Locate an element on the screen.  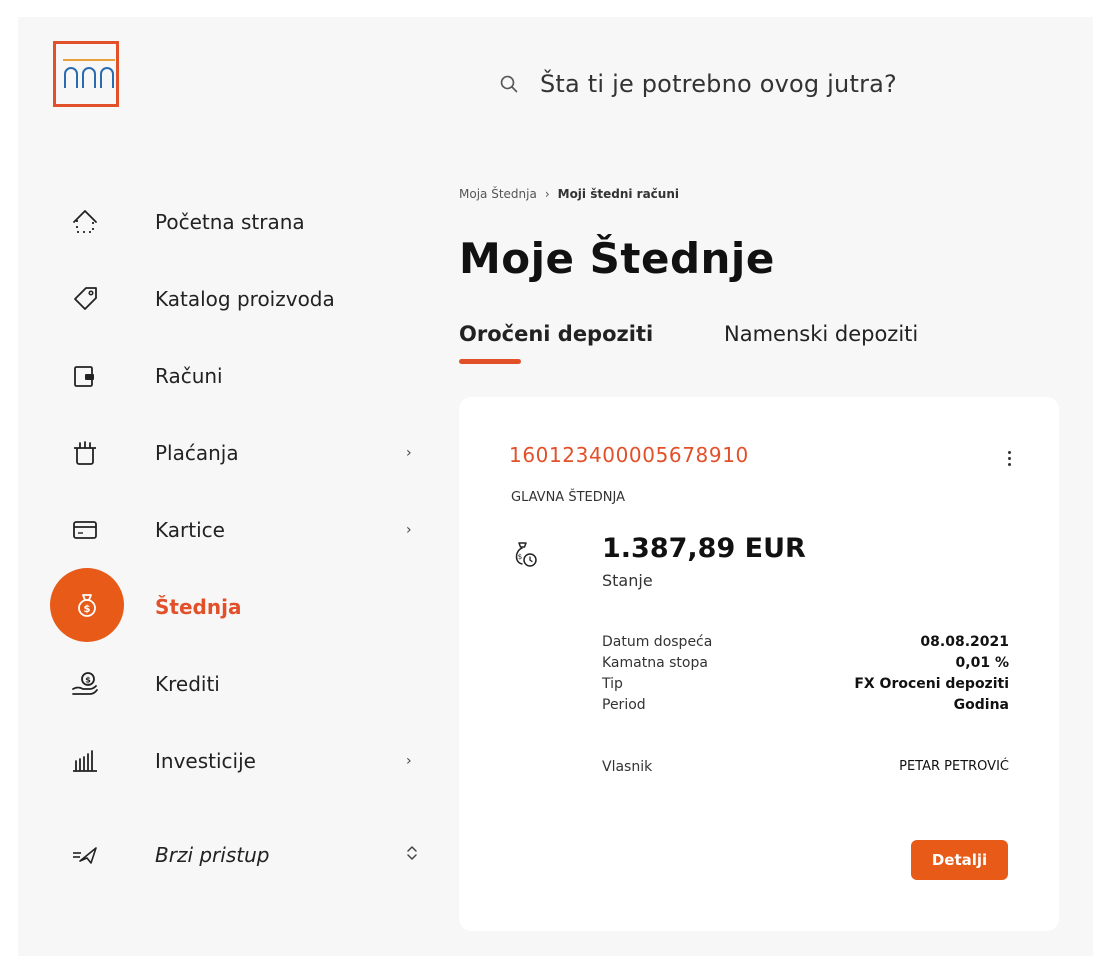
sidebar-item-label: Investicije is located at coordinates (205, 761).